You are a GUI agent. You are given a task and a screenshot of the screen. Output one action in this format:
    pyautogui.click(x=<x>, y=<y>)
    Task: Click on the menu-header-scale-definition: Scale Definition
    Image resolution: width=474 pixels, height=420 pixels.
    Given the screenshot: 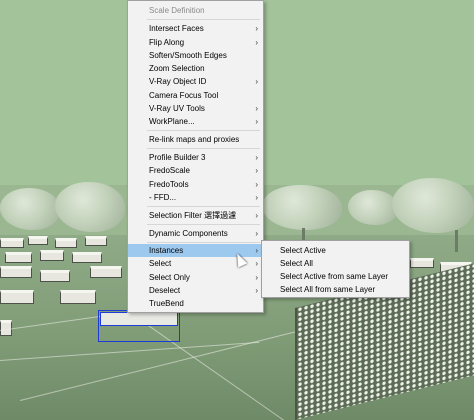 What is the action you would take?
    pyautogui.click(x=177, y=10)
    